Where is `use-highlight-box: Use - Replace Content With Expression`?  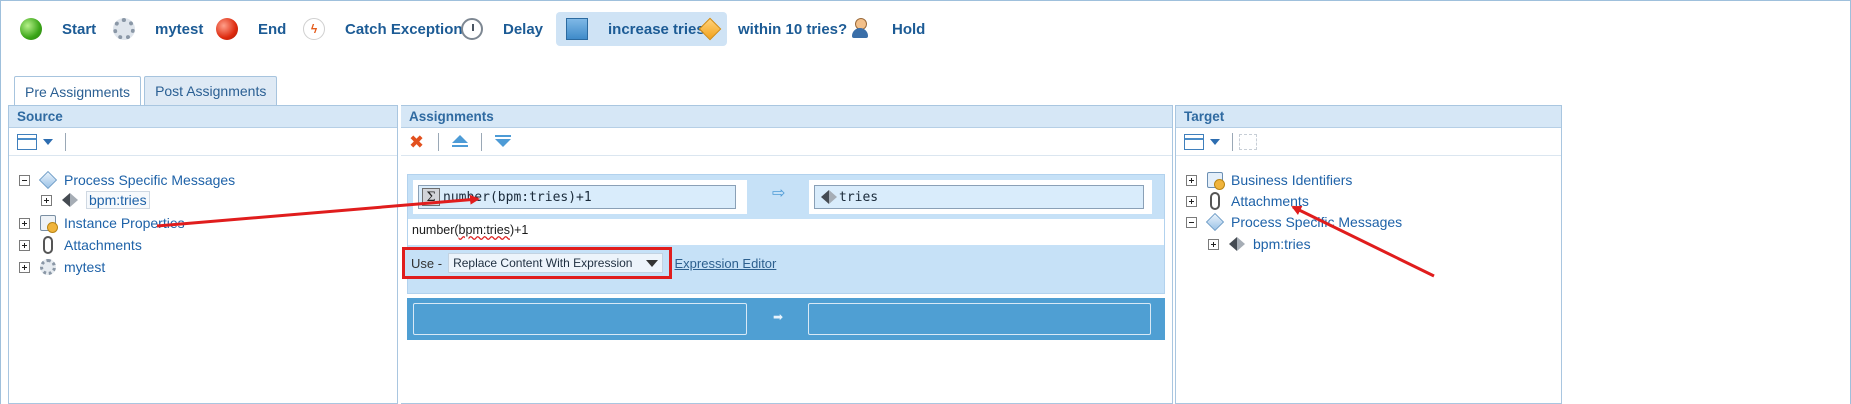
use-highlight-box: Use - Replace Content With Expression is located at coordinates (537, 263).